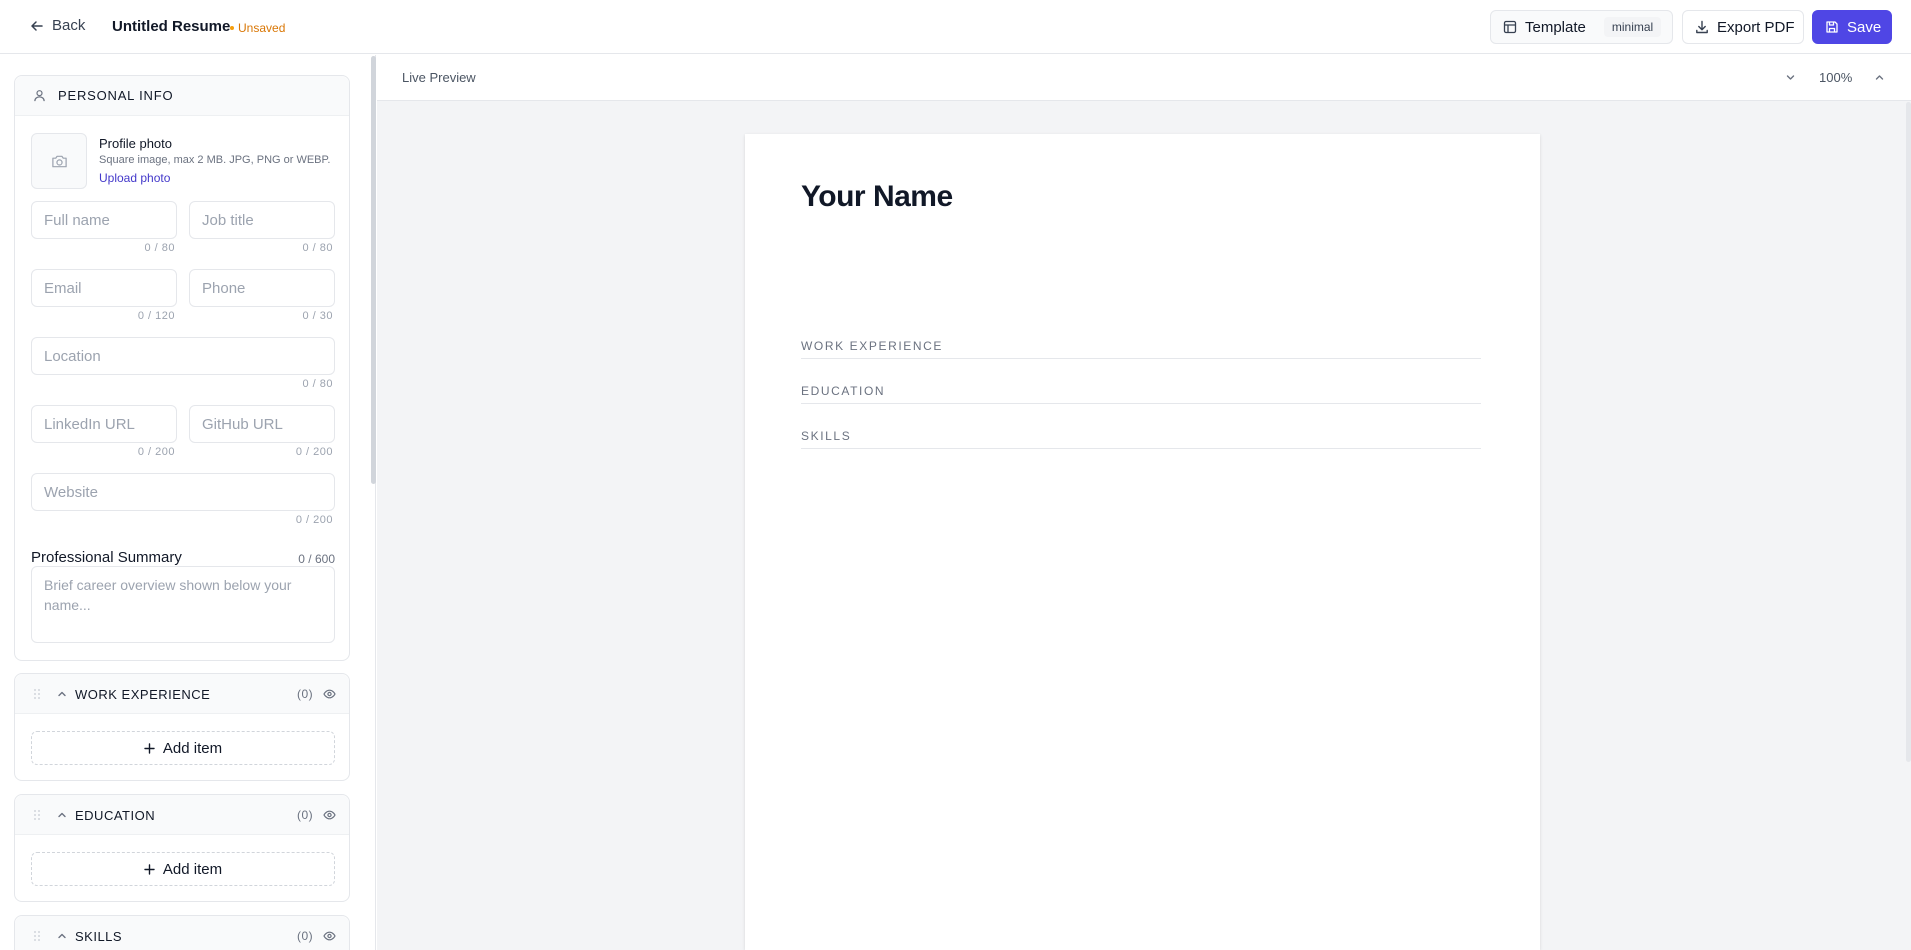  I want to click on linkedin-url-field, so click(104, 424).